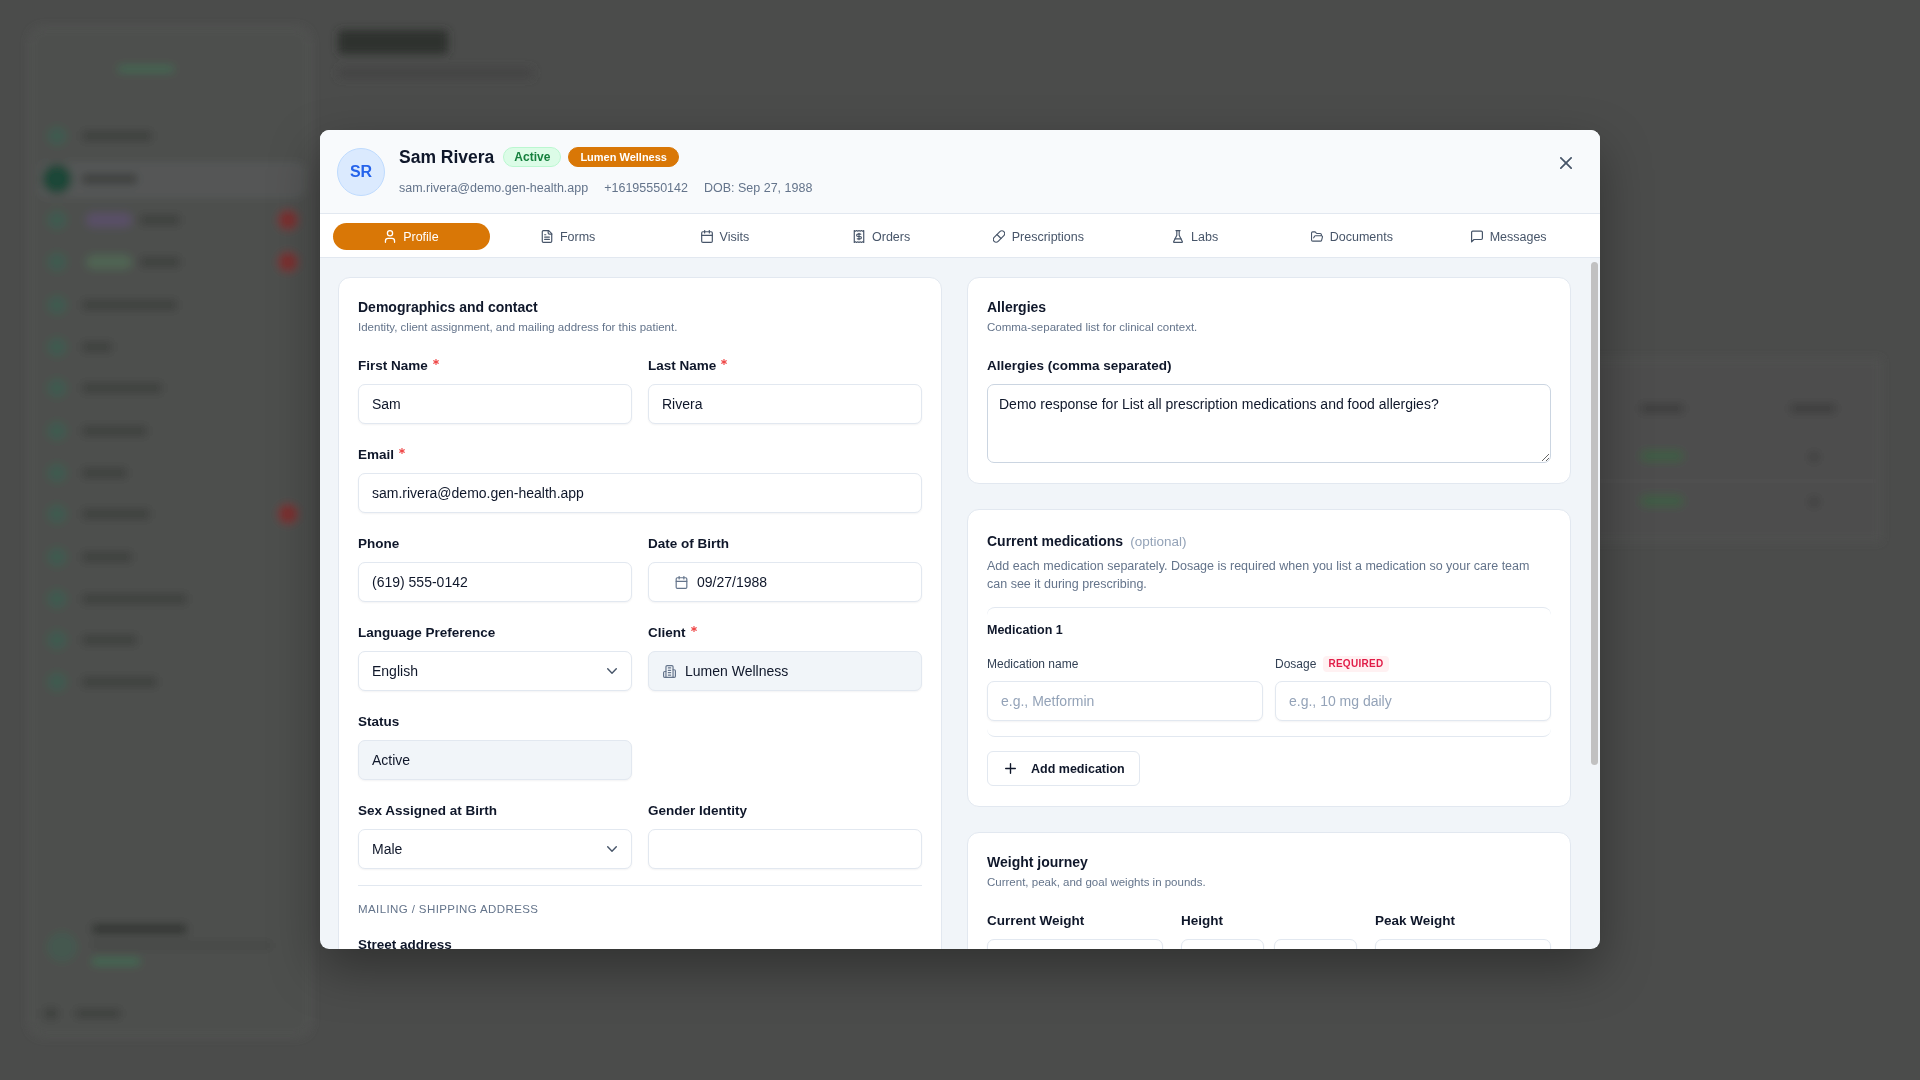  I want to click on patient-detail: sam.rivera@demo.gen-health.app, so click(494, 188).